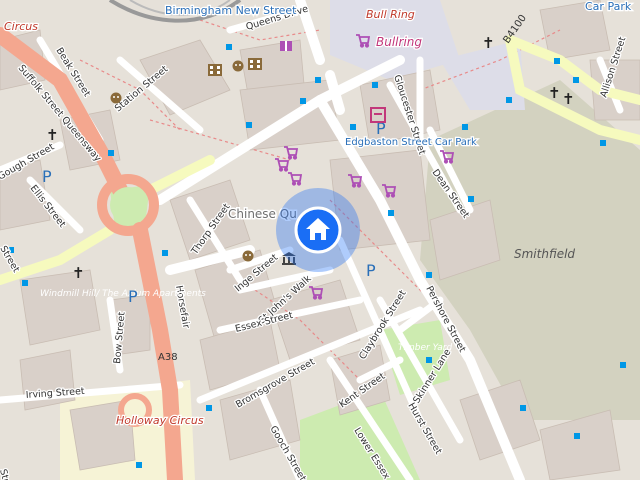  I want to click on smithfield-label: Smithfield, so click(544, 254).